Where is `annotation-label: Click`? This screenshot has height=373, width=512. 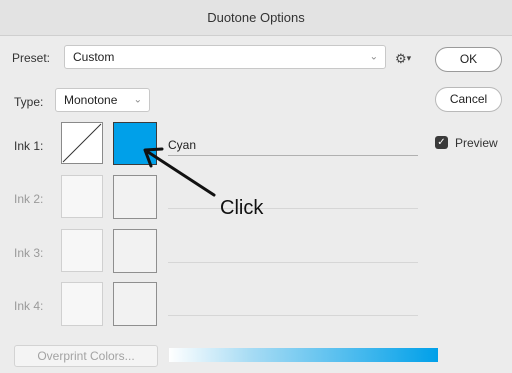
annotation-label: Click is located at coordinates (242, 208).